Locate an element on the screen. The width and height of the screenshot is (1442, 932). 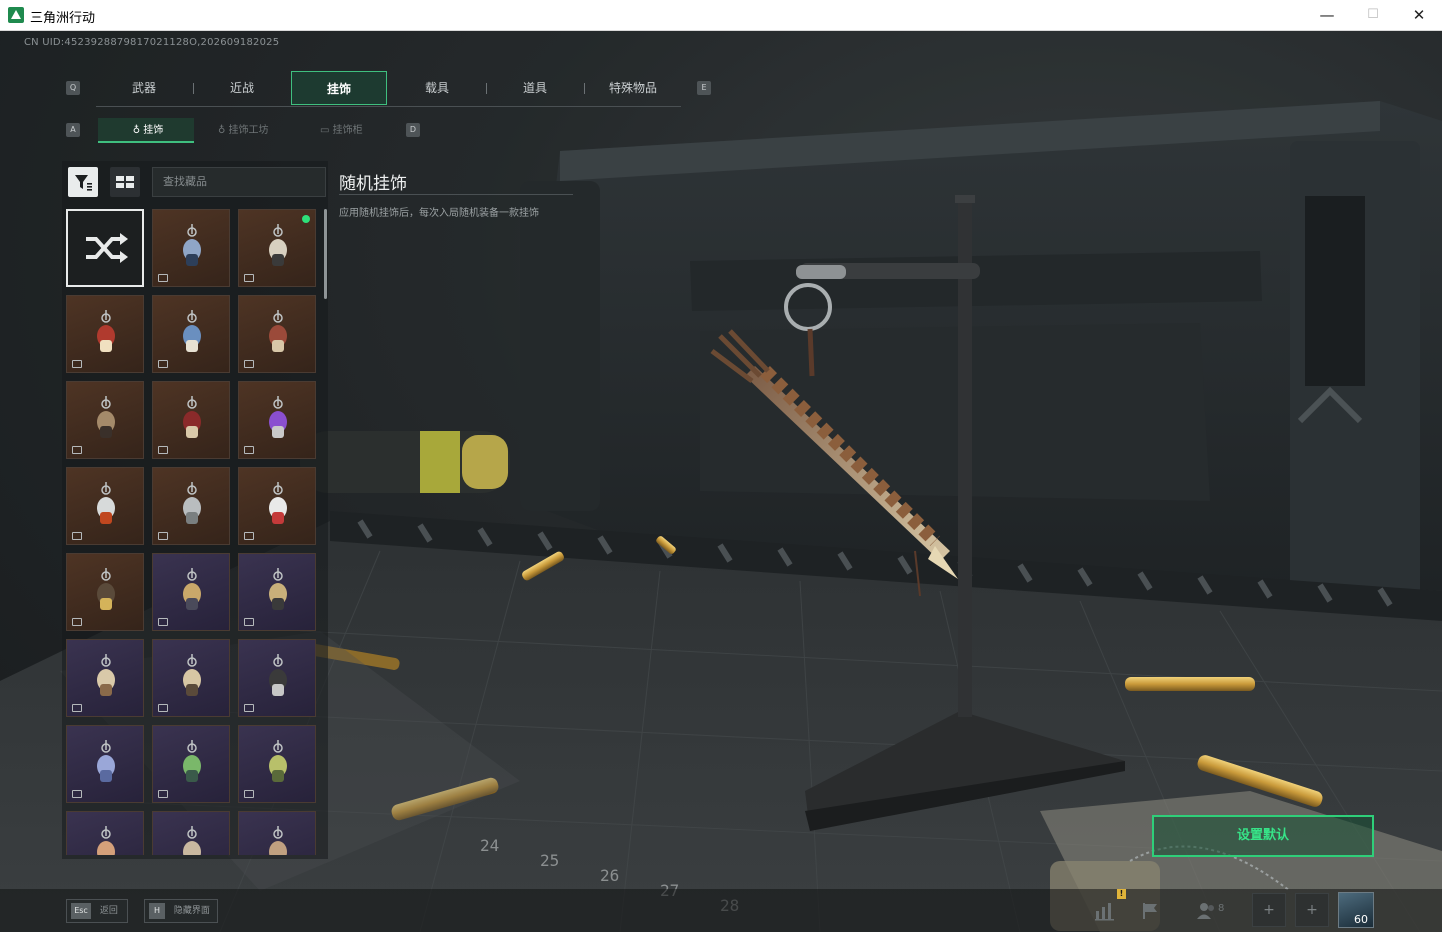
tab-items: 道具 is located at coordinates (535, 88).